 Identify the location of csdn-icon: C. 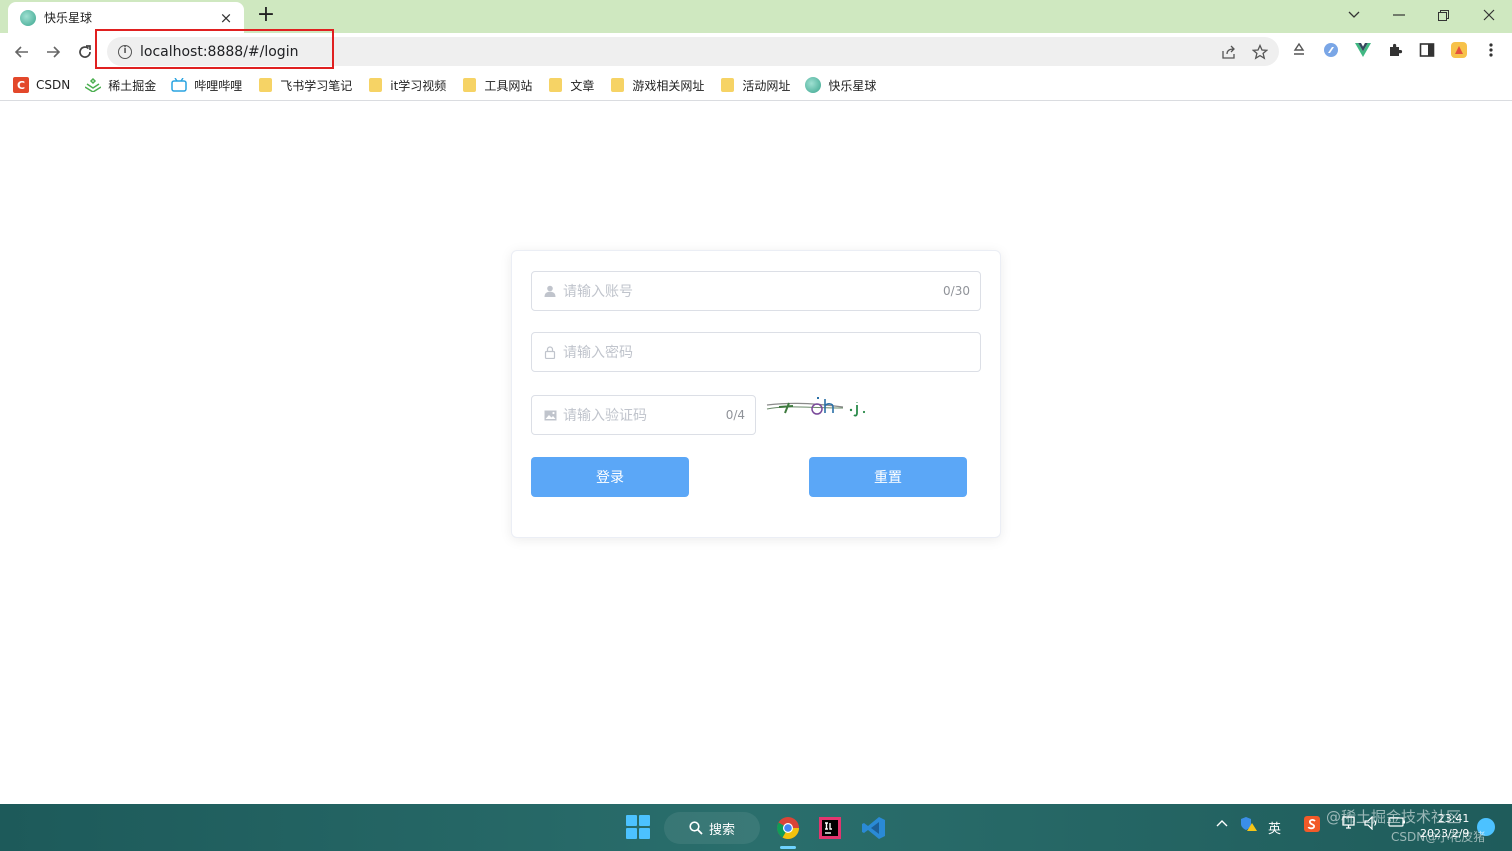
(21, 85).